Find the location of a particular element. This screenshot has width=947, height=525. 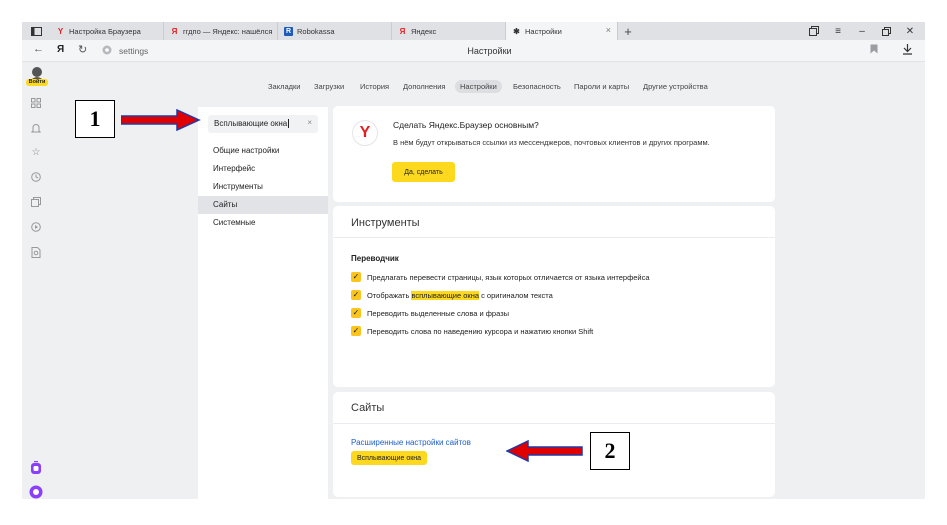

tab-browser-settings: Y Настройка Браузера is located at coordinates (107, 31).